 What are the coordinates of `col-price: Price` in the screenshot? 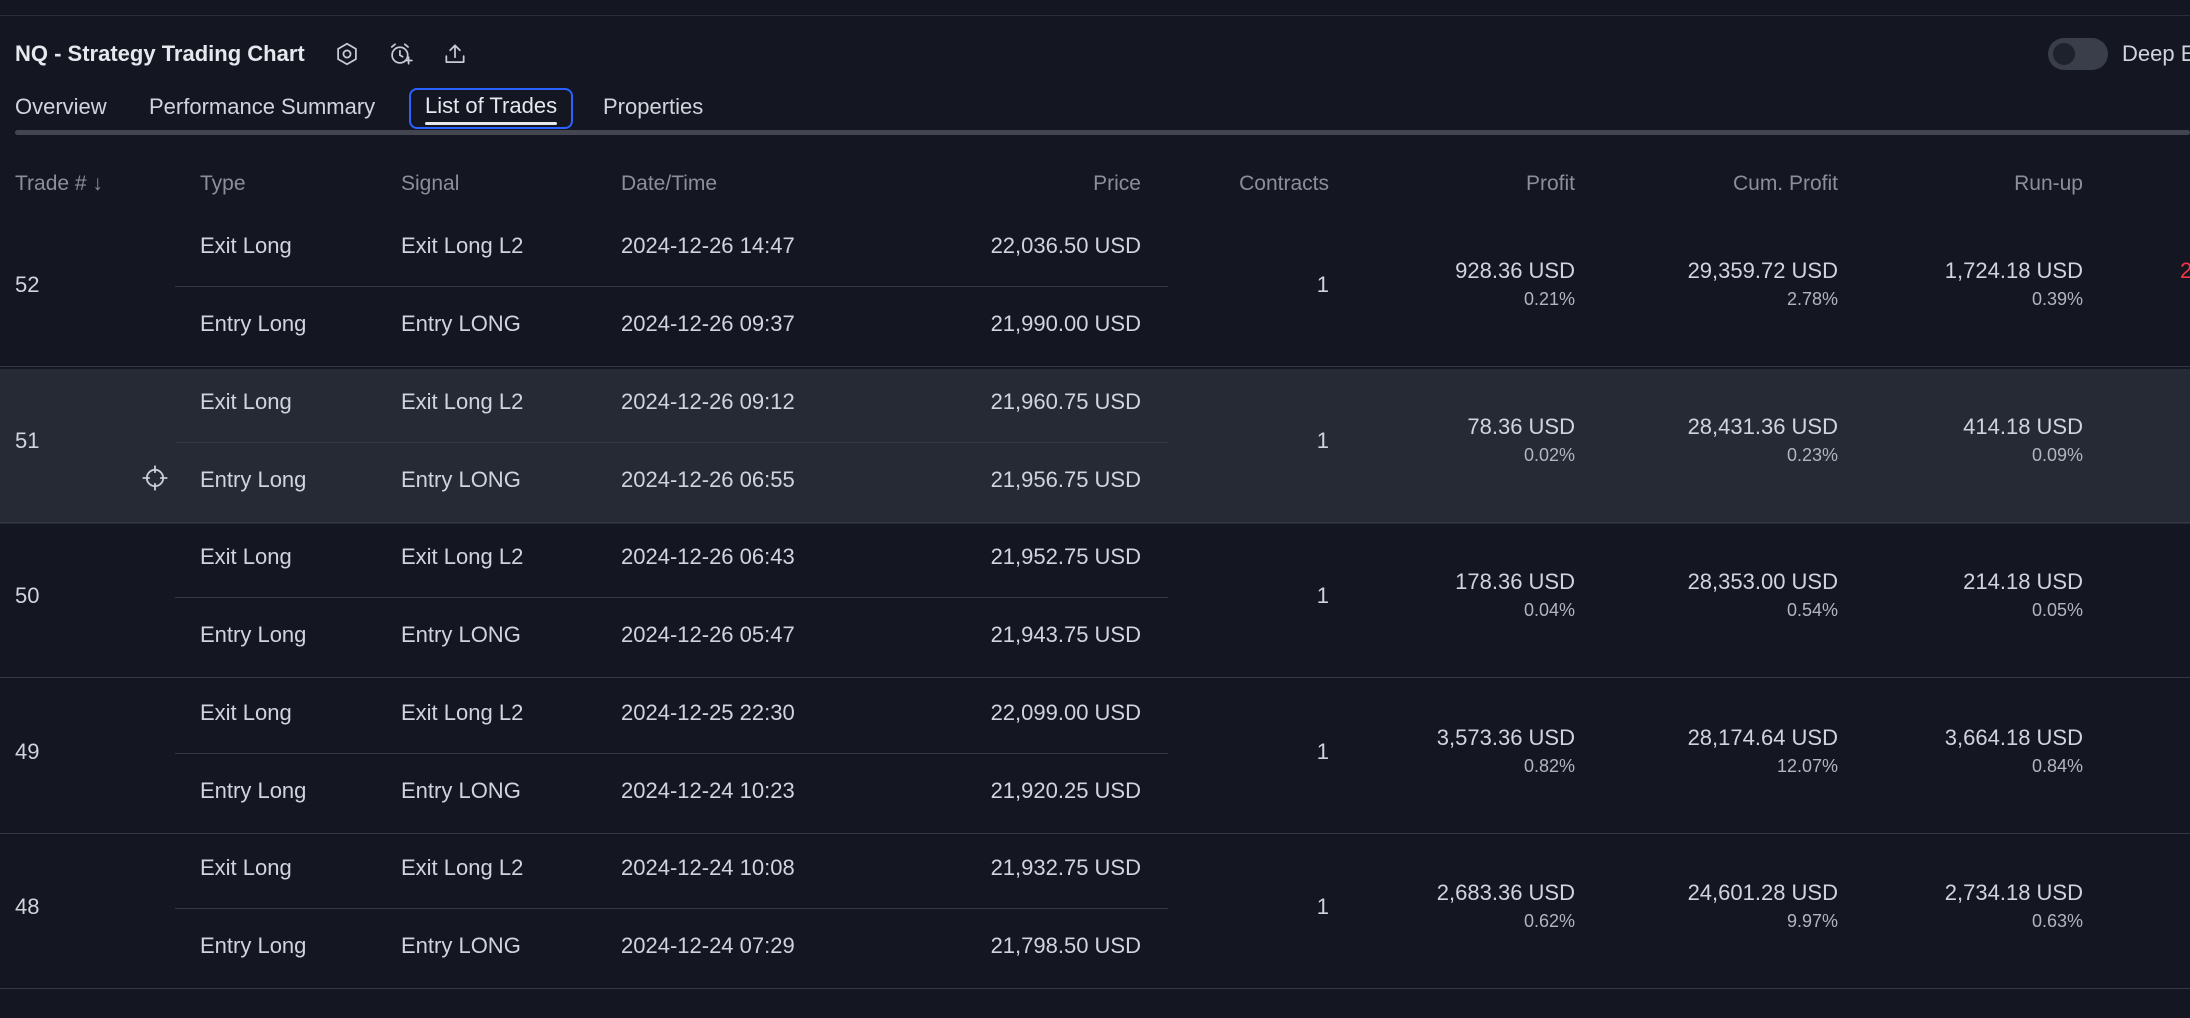 It's located at (1117, 183).